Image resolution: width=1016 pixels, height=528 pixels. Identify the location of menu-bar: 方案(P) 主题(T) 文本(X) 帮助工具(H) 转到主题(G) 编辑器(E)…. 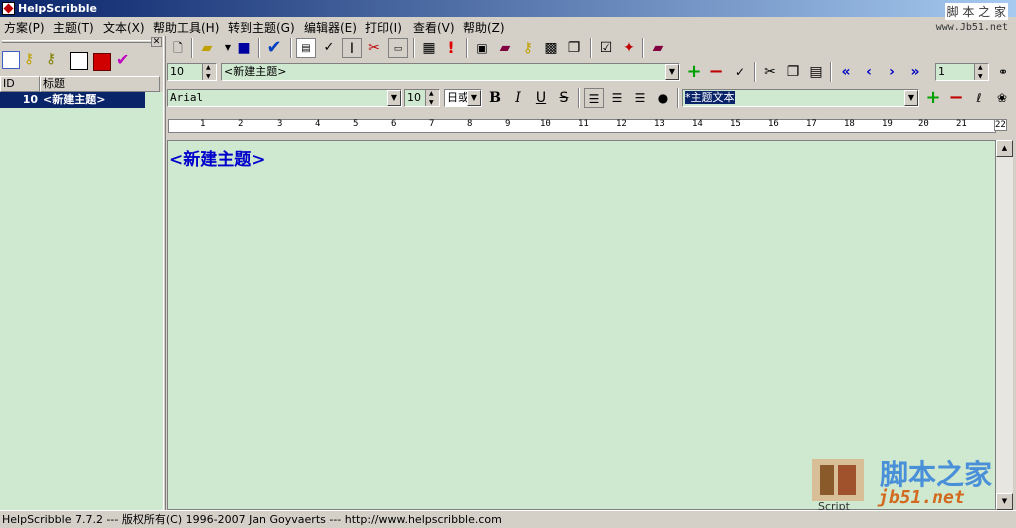
(508, 26).